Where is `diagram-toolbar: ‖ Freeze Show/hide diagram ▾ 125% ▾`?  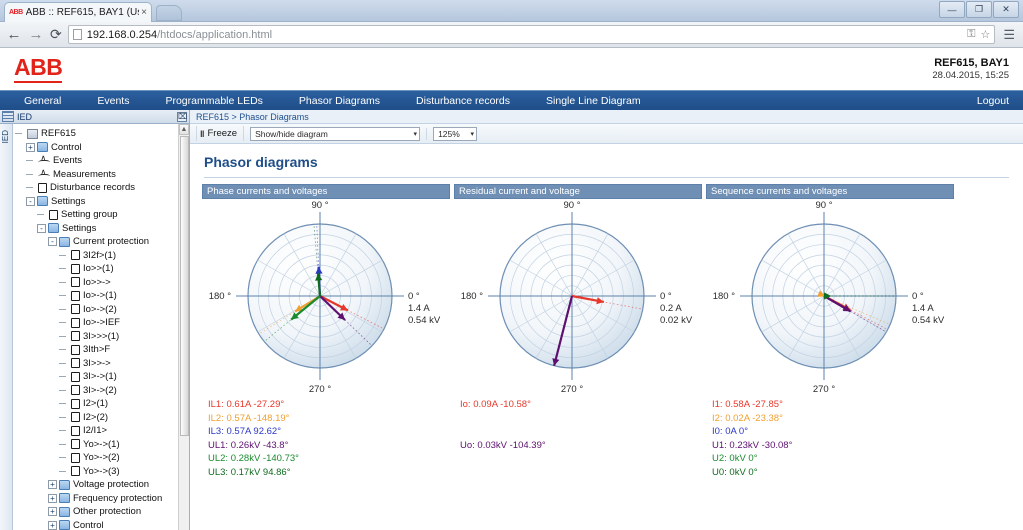 diagram-toolbar: ‖ Freeze Show/hide diagram ▾ 125% ▾ is located at coordinates (606, 134).